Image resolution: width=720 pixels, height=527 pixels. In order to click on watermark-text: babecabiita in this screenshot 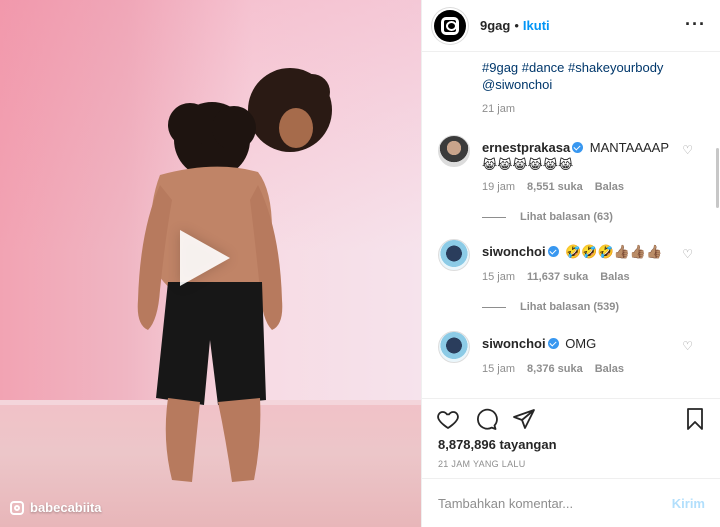, I will do `click(66, 507)`.